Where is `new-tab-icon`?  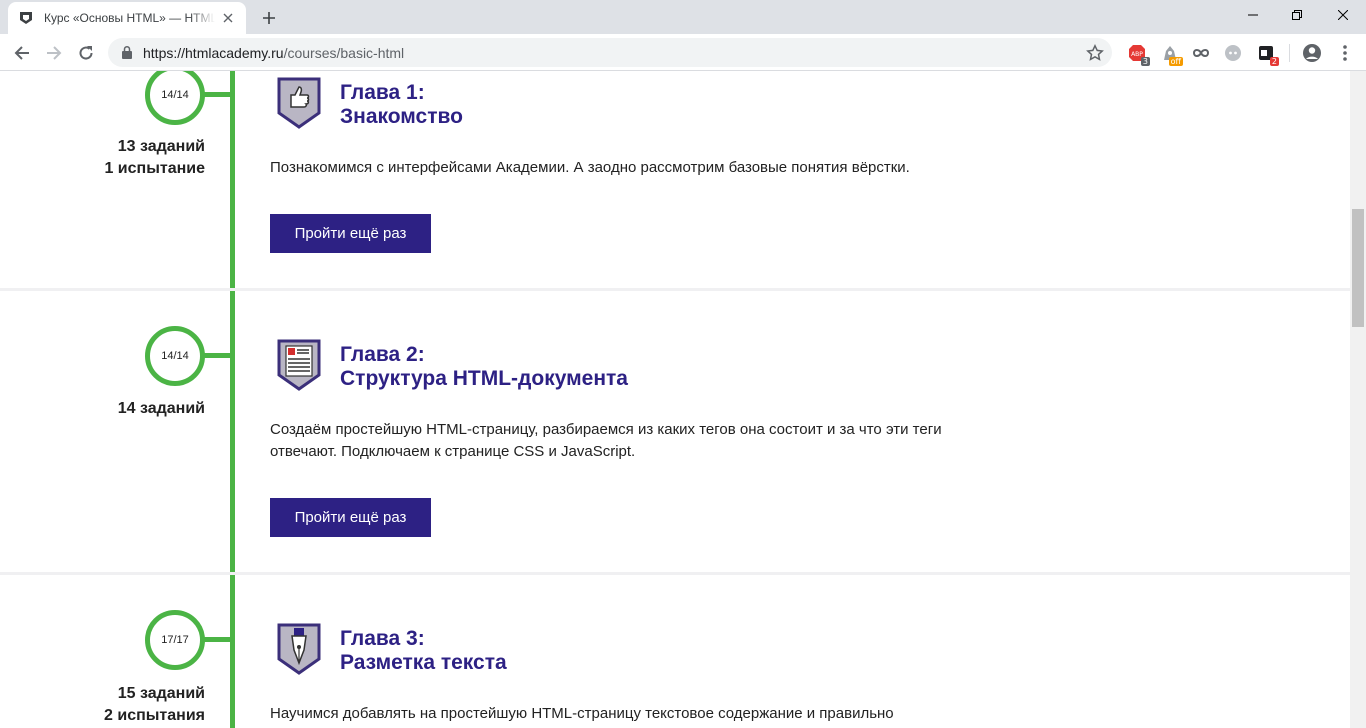 new-tab-icon is located at coordinates (269, 18).